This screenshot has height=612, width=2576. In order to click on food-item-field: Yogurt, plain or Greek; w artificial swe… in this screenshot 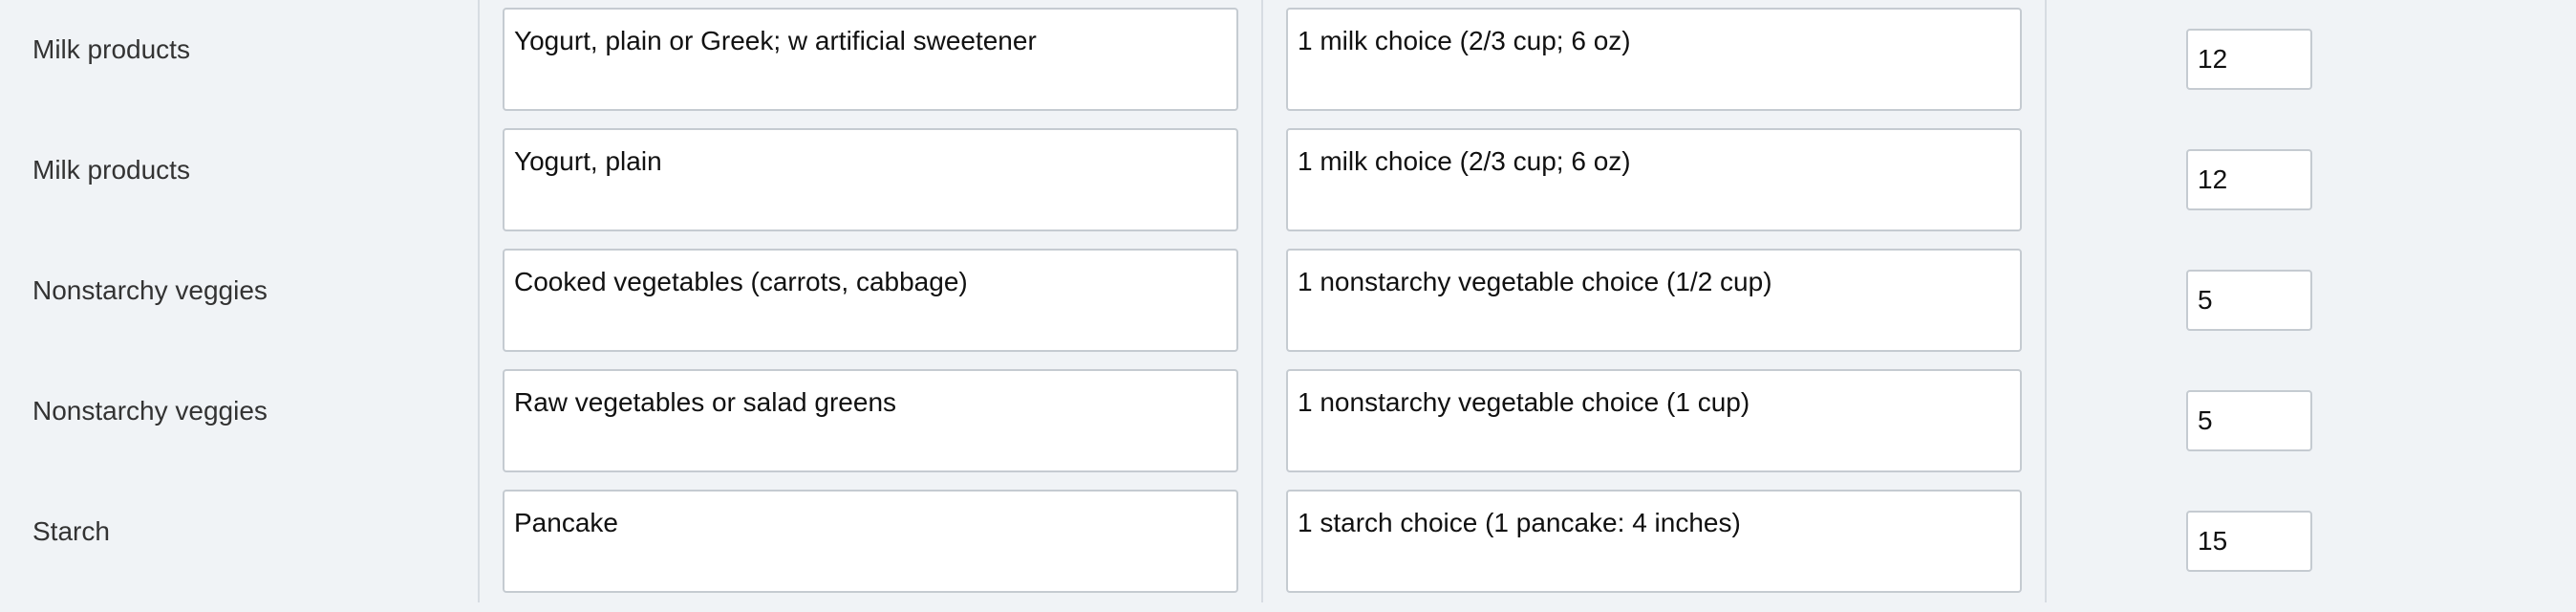, I will do `click(870, 60)`.